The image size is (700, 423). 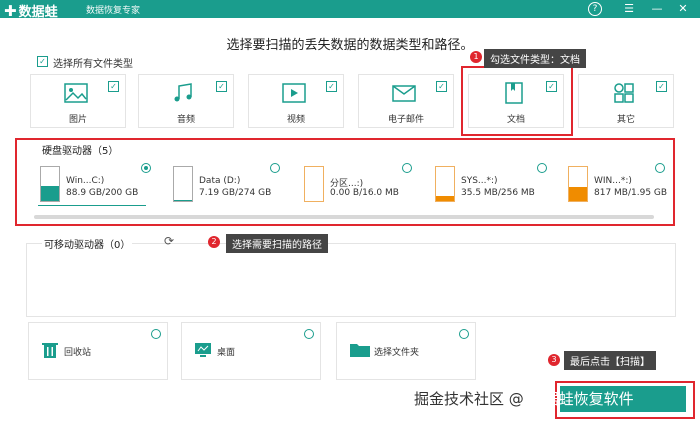 What do you see at coordinates (479, 181) in the screenshot?
I see `drive-name: SYS...*:)` at bounding box center [479, 181].